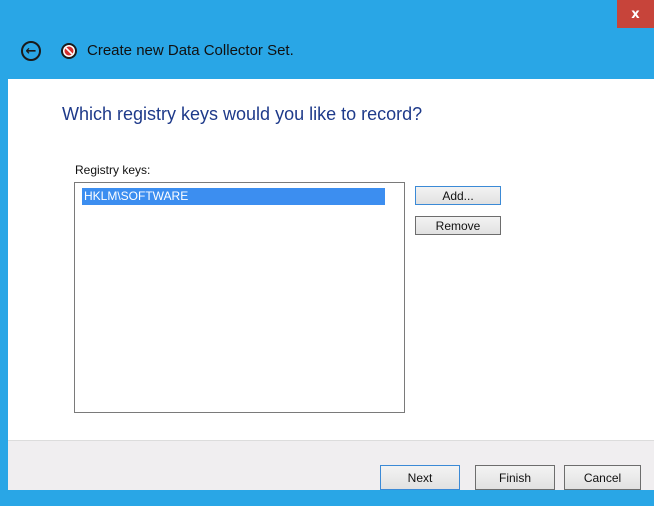 The image size is (654, 506). What do you see at coordinates (515, 477) in the screenshot?
I see `finish-button: Finish` at bounding box center [515, 477].